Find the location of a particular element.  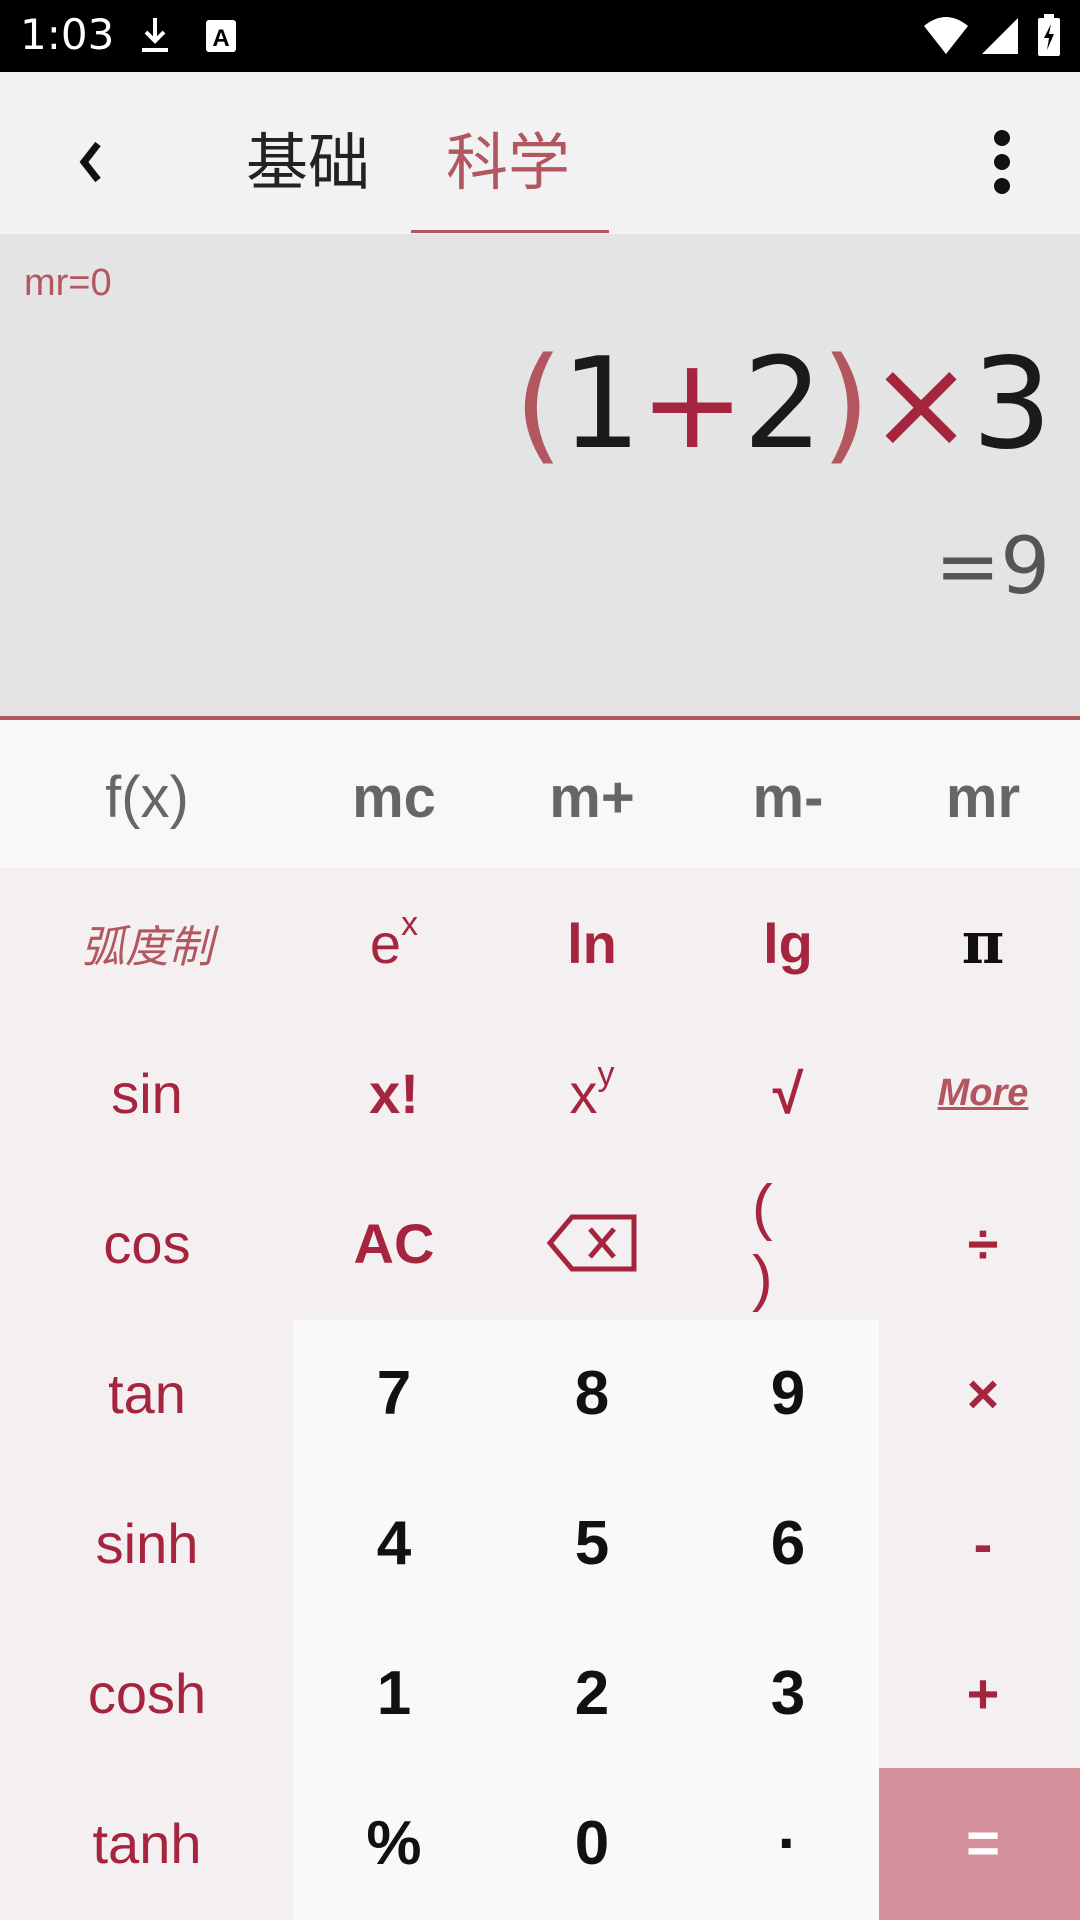

sinh-button: sinh is located at coordinates (147, 1543).